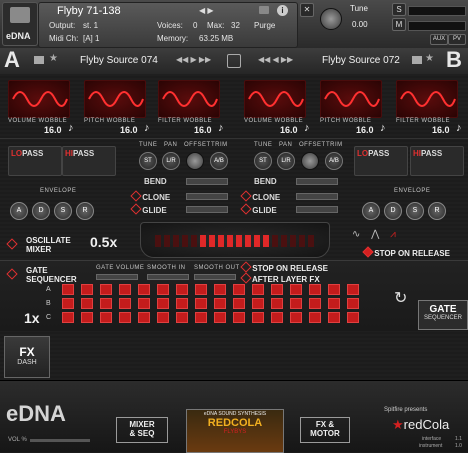  What do you see at coordinates (263, 161) in the screenshot?
I see `st-button-b: ST` at bounding box center [263, 161].